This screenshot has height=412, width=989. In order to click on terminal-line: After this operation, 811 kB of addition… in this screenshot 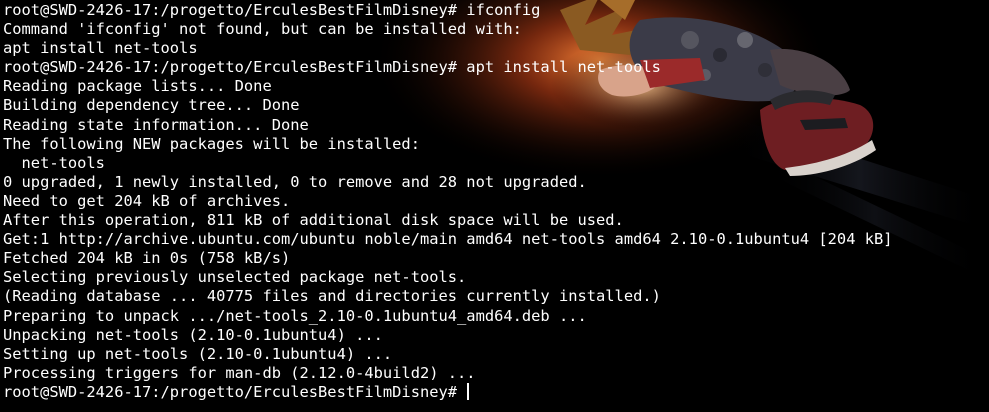, I will do `click(313, 220)`.